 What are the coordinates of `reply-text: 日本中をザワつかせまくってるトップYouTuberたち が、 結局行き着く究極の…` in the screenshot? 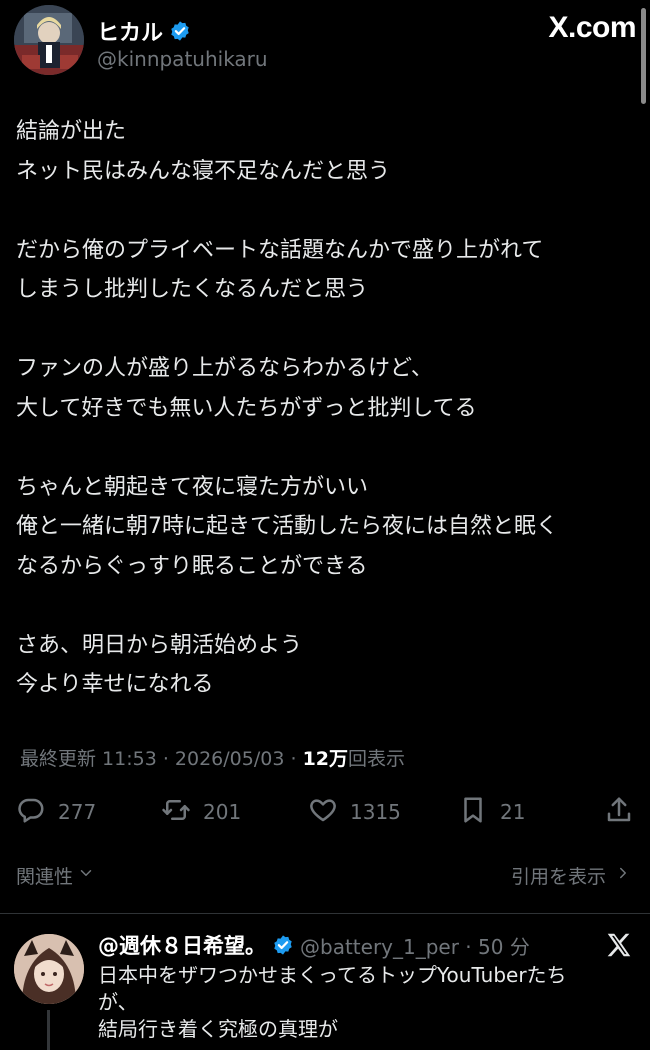 It's located at (364, 1002).